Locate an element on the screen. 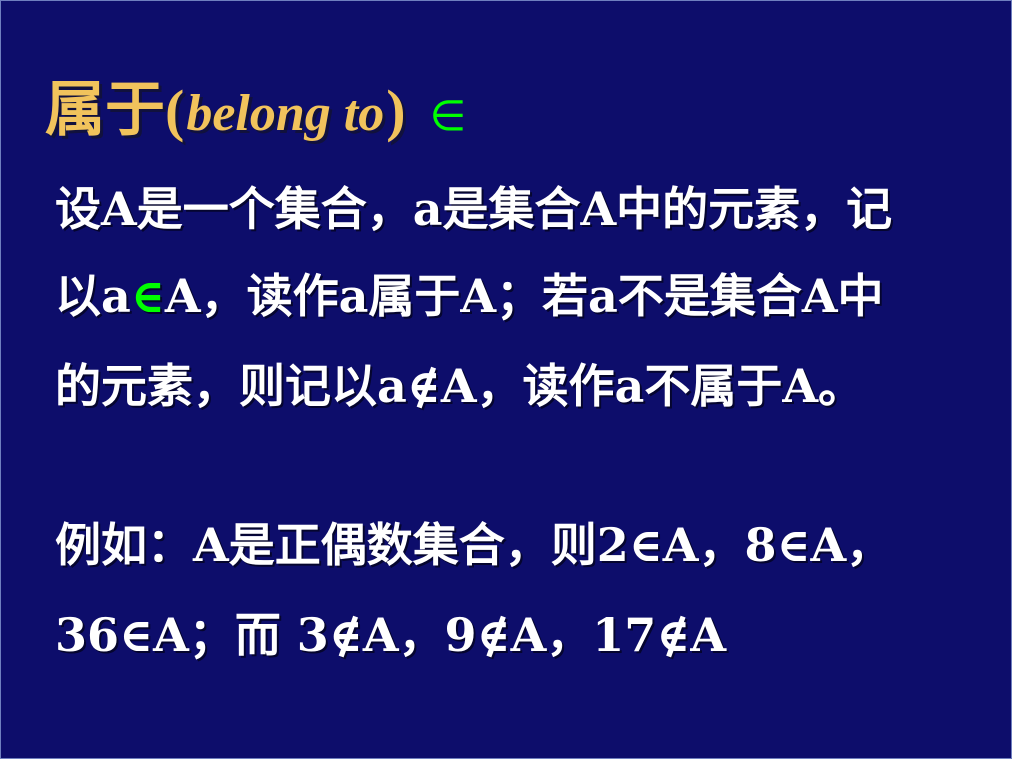 This screenshot has height=759, width=1012. example-line-1: 例如：A是正偶数集合，则2∈A，8∈A， is located at coordinates (474, 545).